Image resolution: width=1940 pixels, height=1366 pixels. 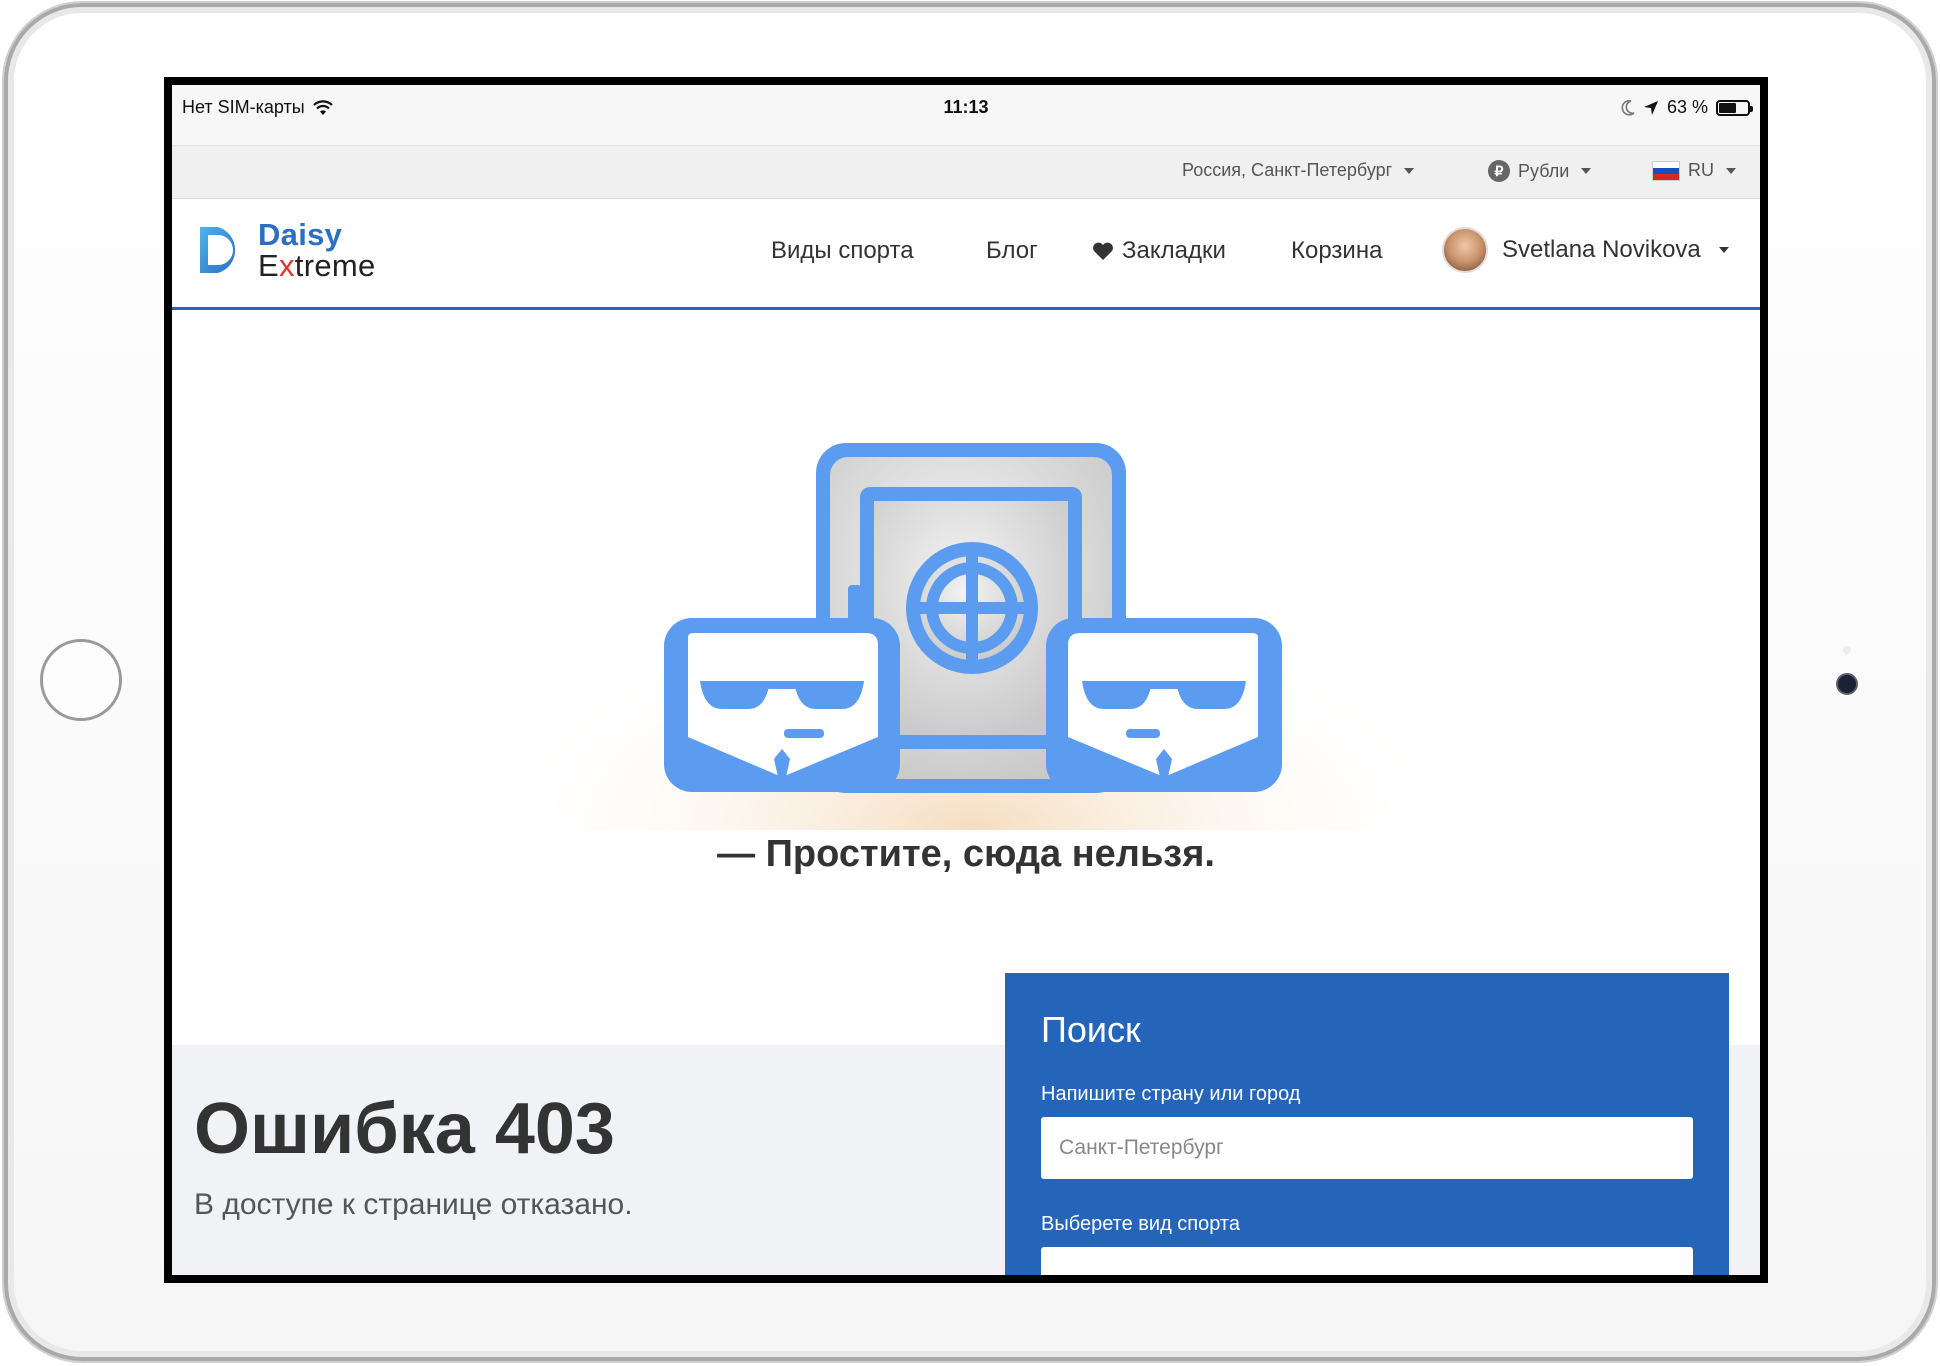 I want to click on location-arrow-icon, so click(x=1650, y=107).